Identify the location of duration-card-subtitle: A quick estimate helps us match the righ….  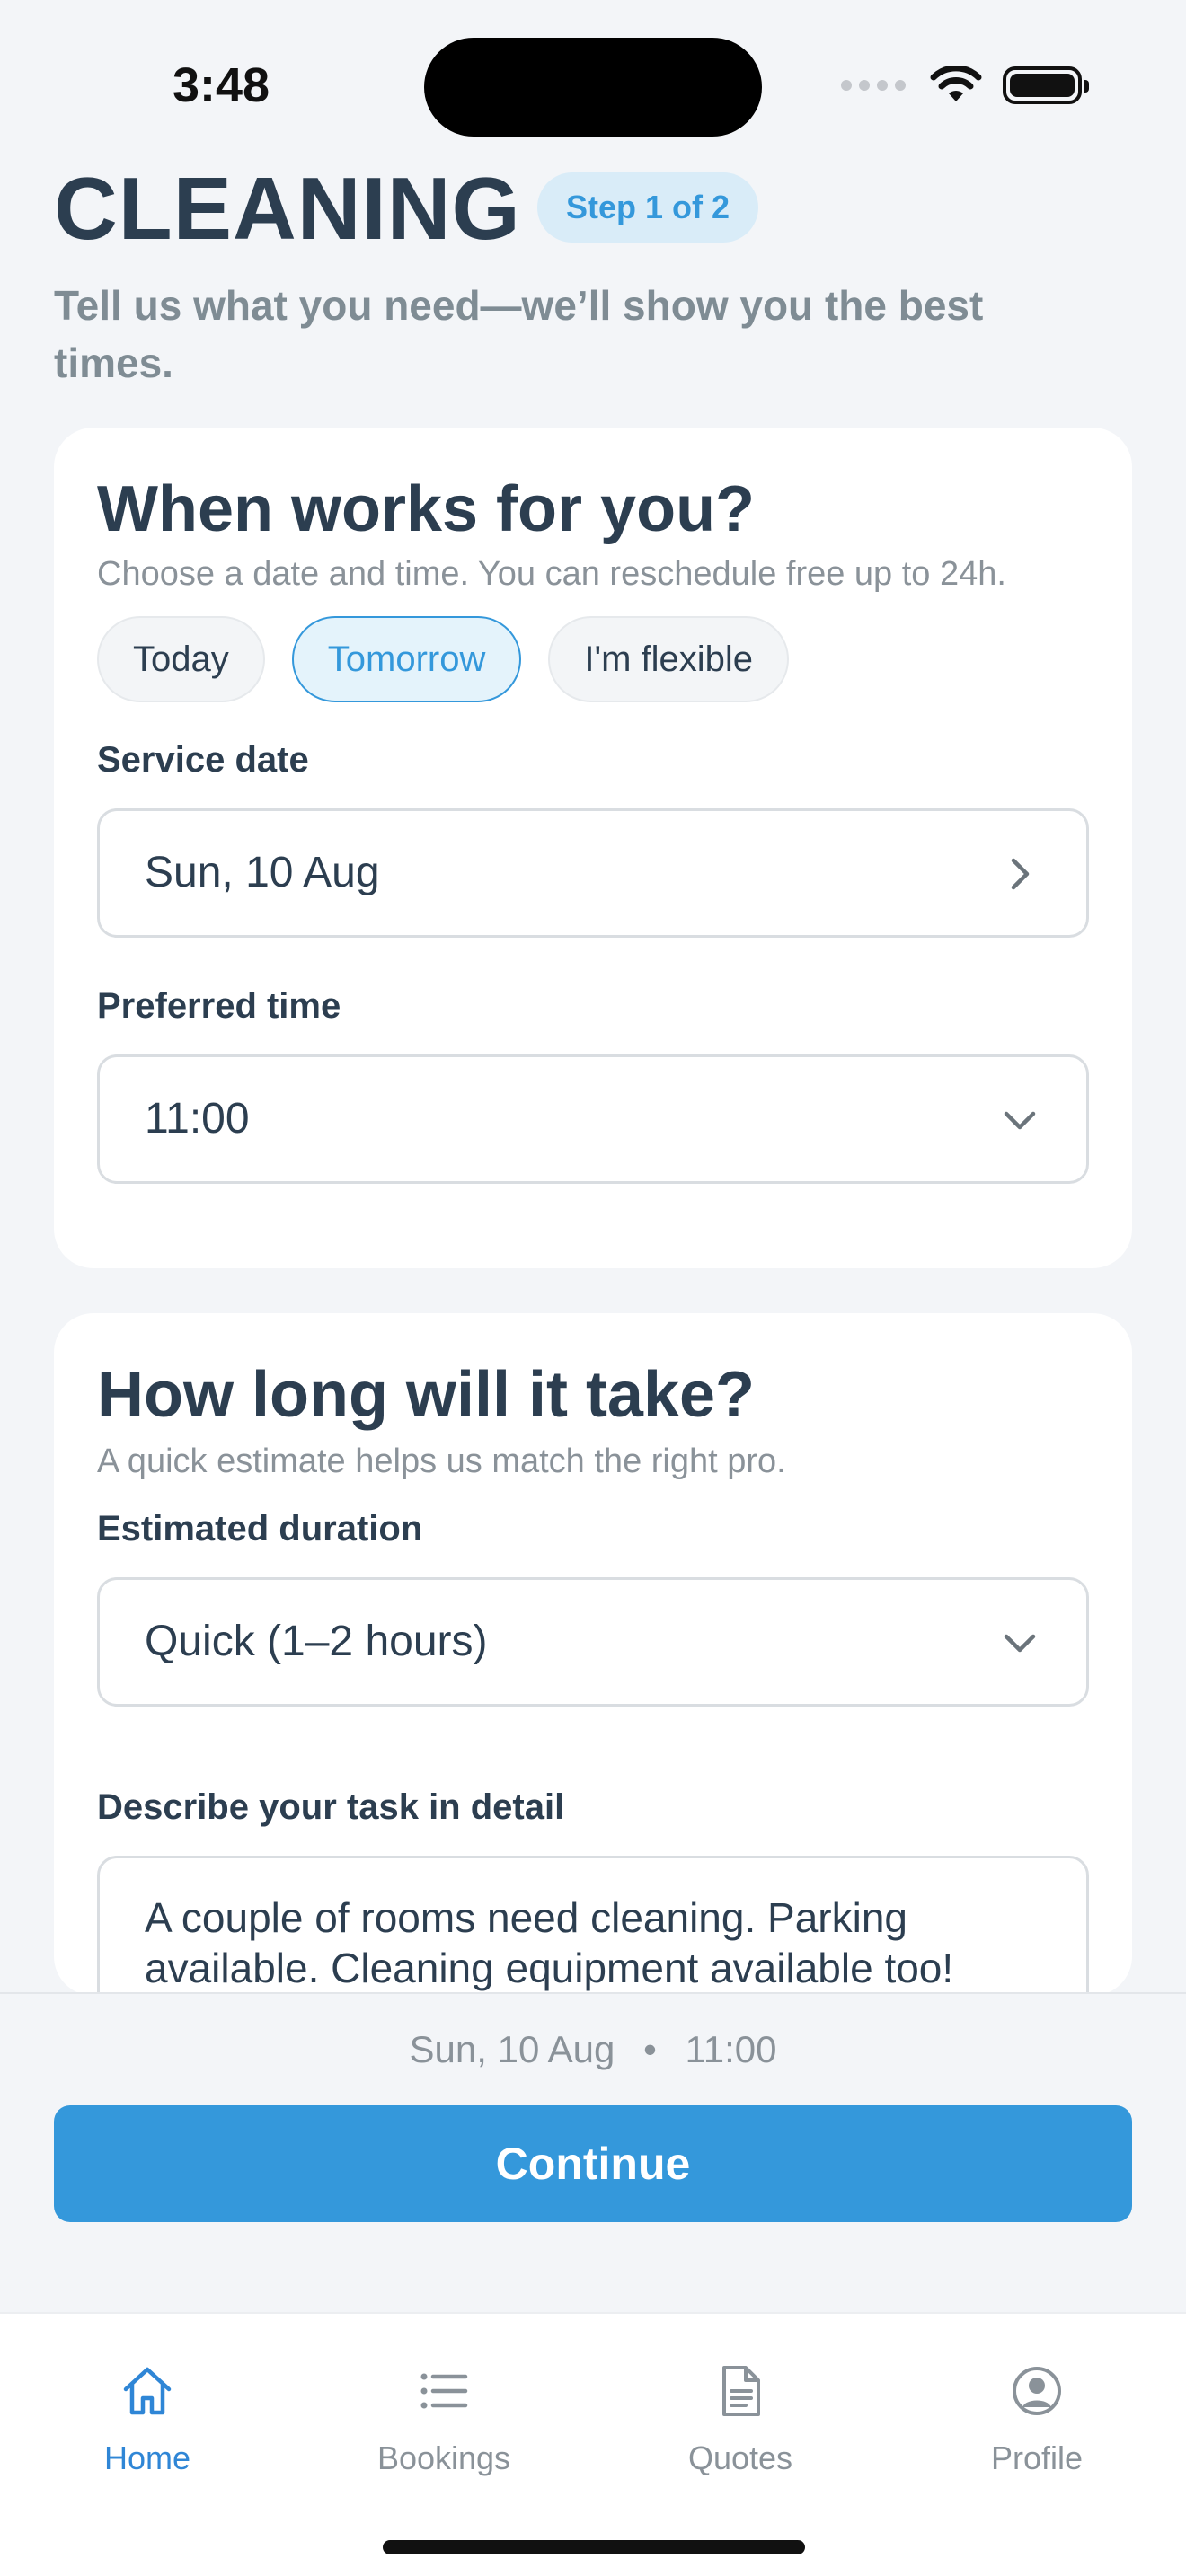
(441, 1461).